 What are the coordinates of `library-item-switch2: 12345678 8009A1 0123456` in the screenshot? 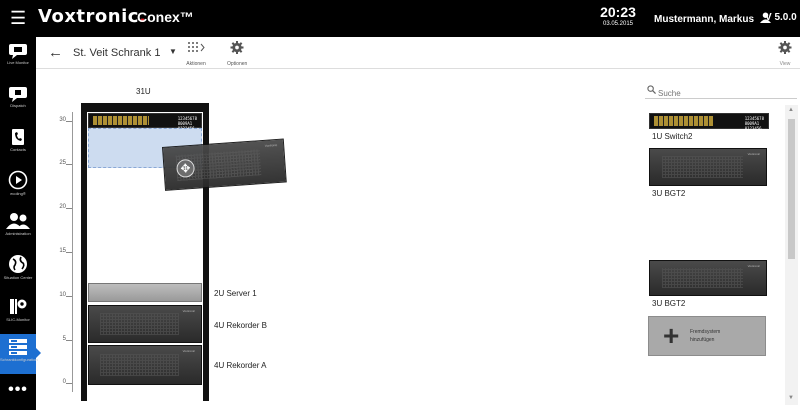 It's located at (709, 122).